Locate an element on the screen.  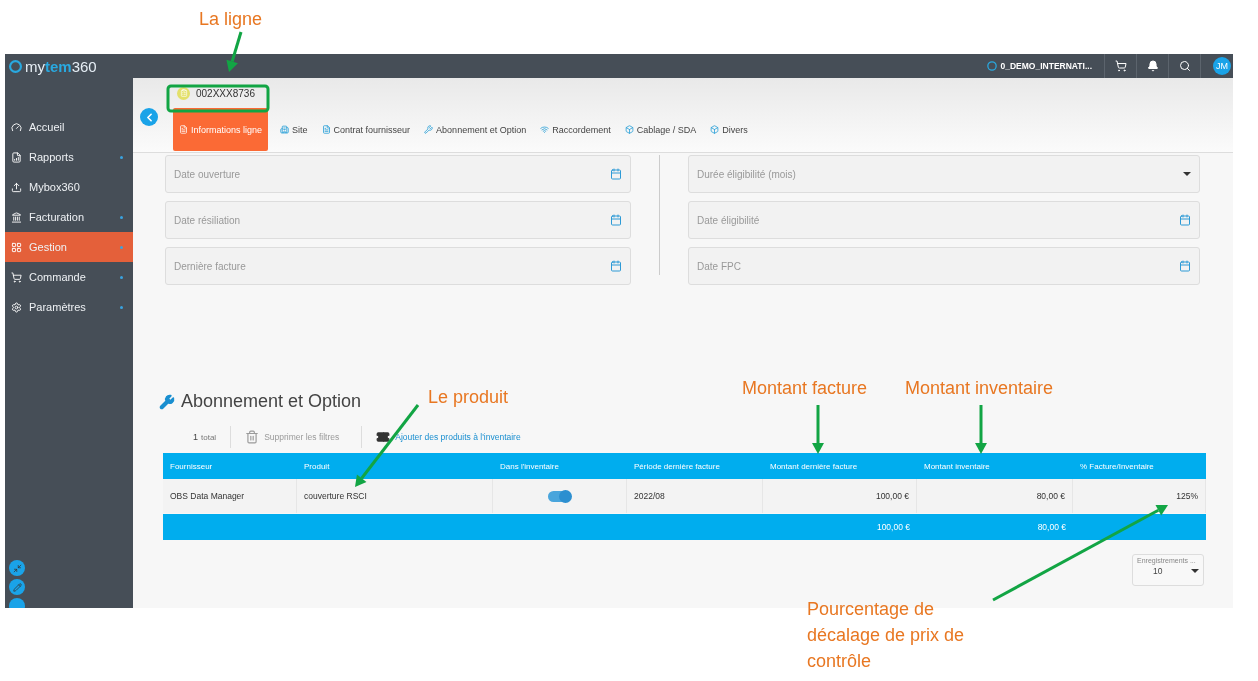
column-header: Montant inventaire is located at coordinates (995, 466).